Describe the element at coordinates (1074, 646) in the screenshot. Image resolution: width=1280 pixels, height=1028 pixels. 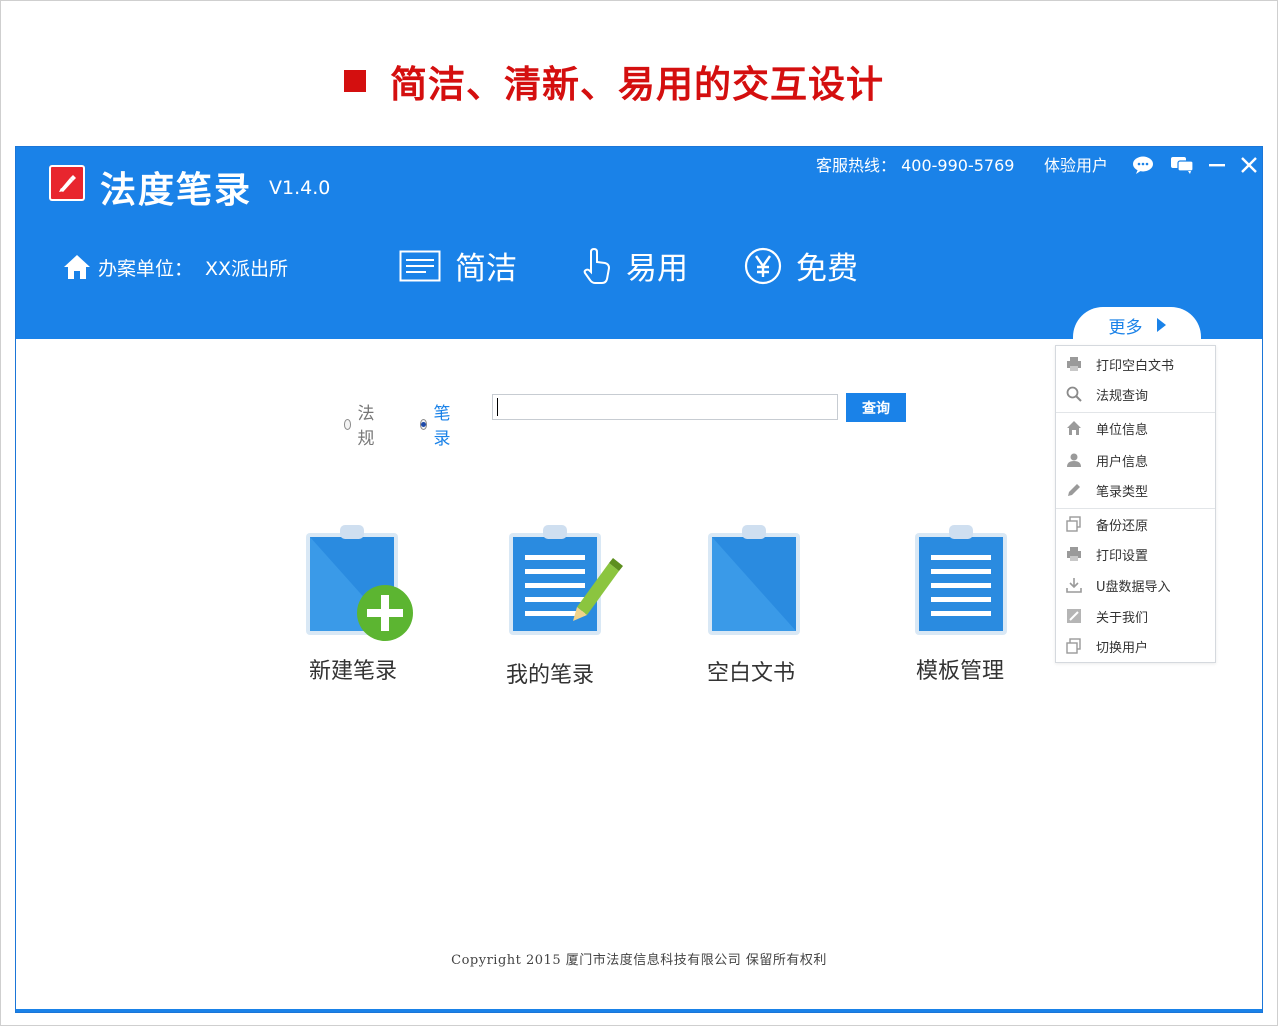
I see `switch-icon` at that location.